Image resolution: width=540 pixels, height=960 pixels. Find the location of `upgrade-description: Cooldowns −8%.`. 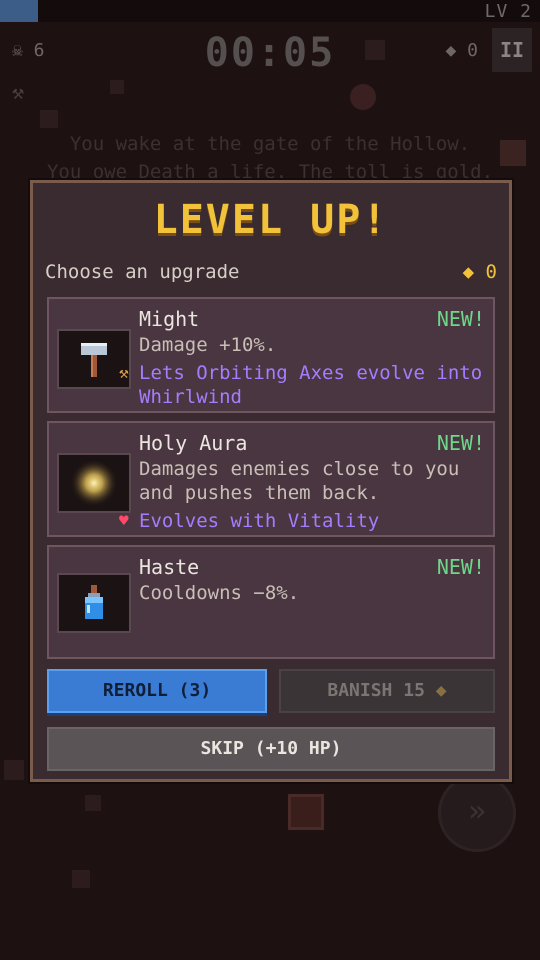

upgrade-description: Cooldowns −8%. is located at coordinates (219, 593).